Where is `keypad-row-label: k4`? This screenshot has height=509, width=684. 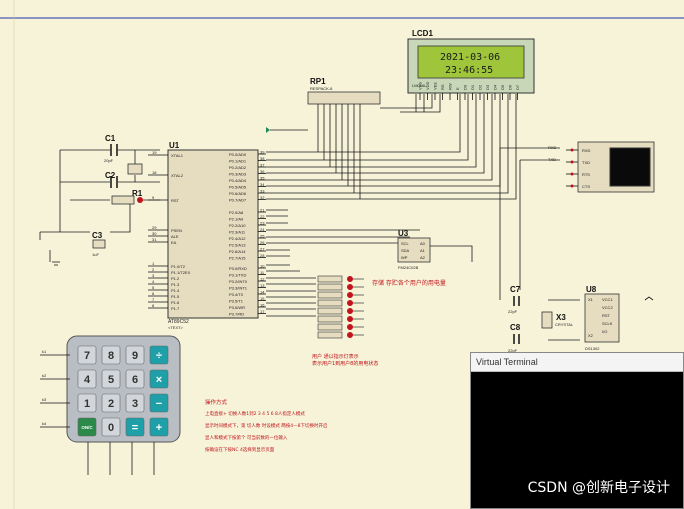 keypad-row-label: k4 is located at coordinates (44, 423).